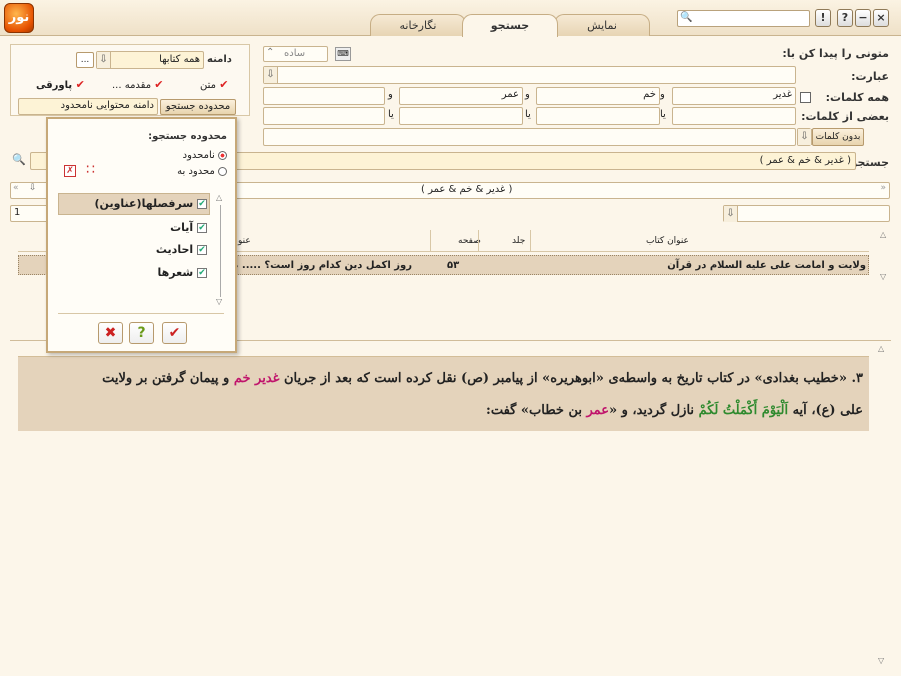 The height and width of the screenshot is (676, 901). Describe the element at coordinates (857, 97) in the screenshot. I see `all-words-label: همه کلمات:` at that location.